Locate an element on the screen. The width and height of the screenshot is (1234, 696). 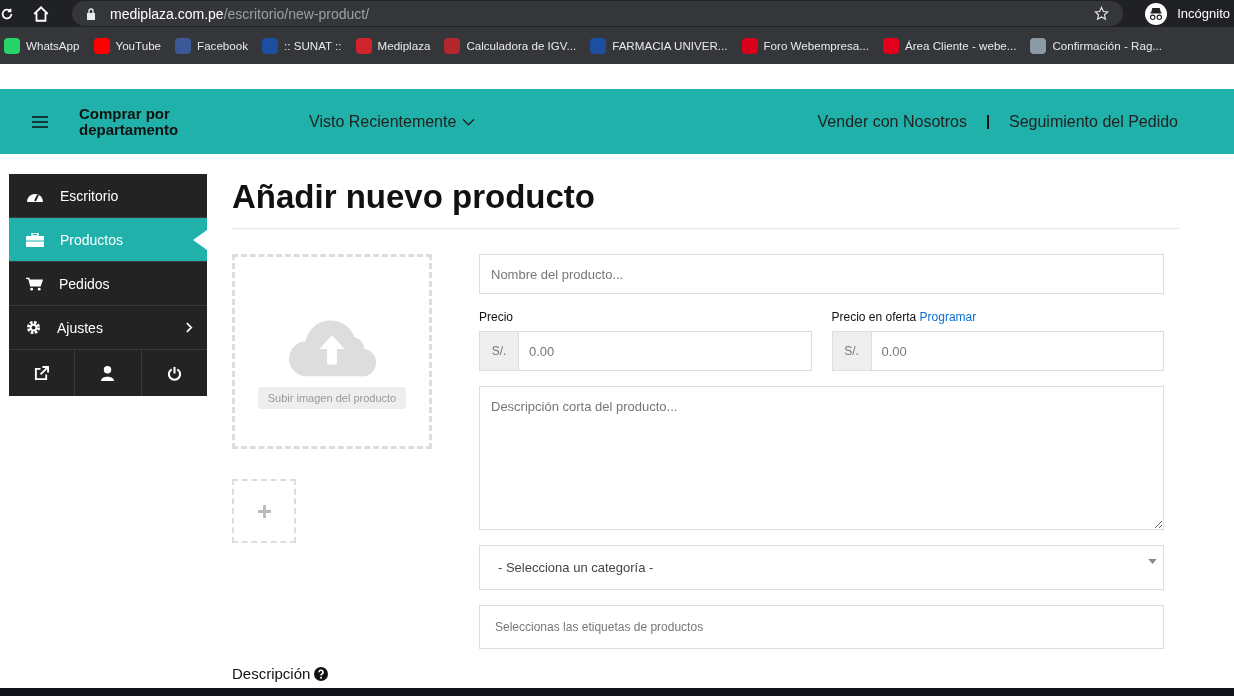
bookmark: WhatsApp is located at coordinates (42, 45).